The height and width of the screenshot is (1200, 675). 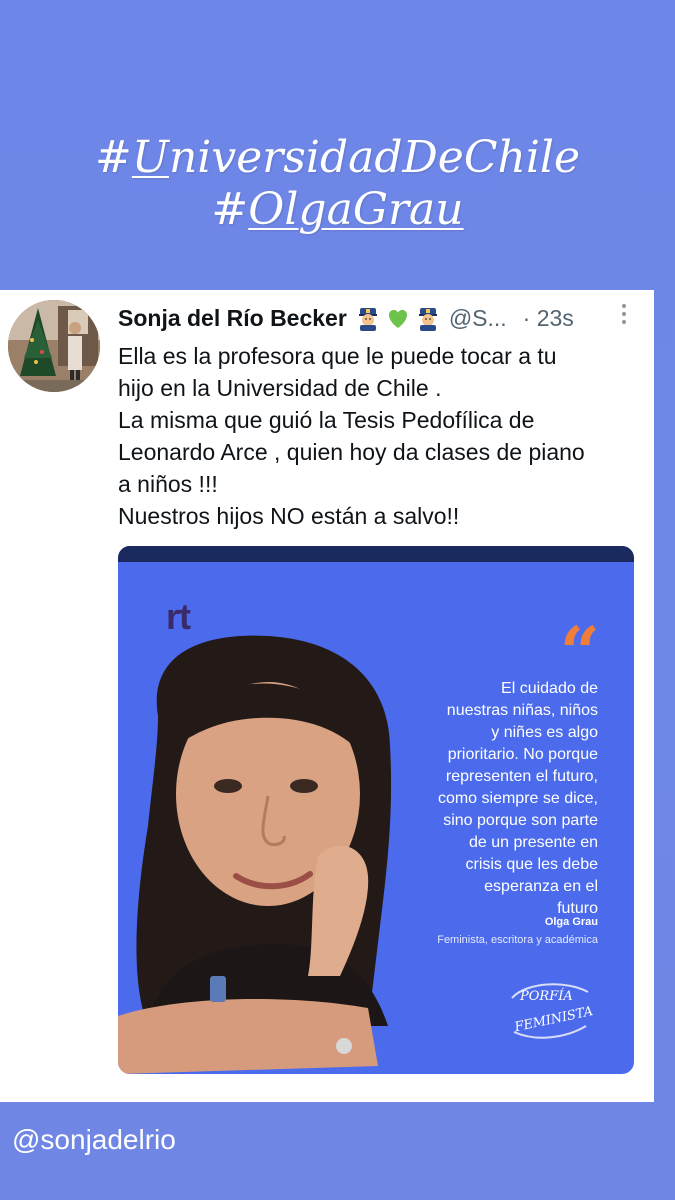 I want to click on hashtag-universidad-de-chile: #UniversidadDeChile, so click(x=337, y=158).